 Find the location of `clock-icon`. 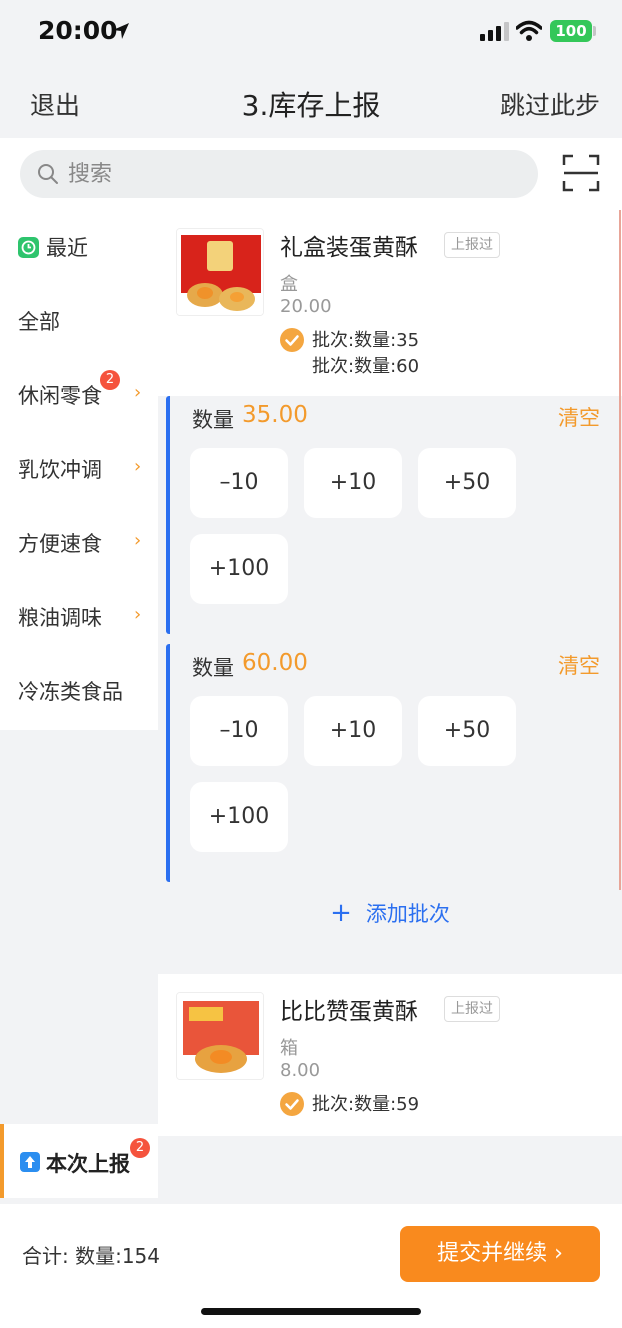

clock-icon is located at coordinates (28, 247).